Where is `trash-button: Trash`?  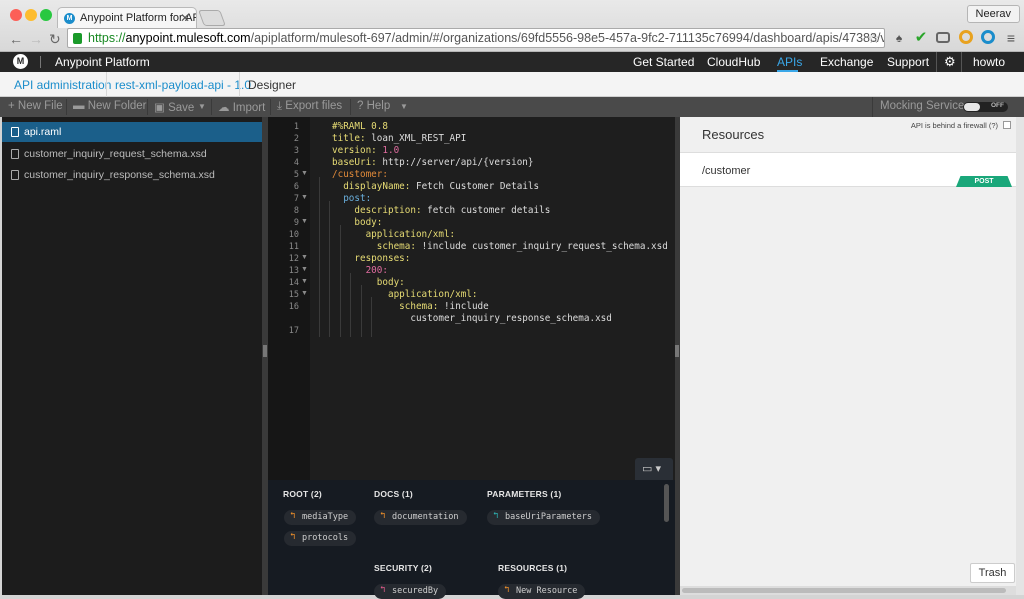 trash-button: Trash is located at coordinates (992, 573).